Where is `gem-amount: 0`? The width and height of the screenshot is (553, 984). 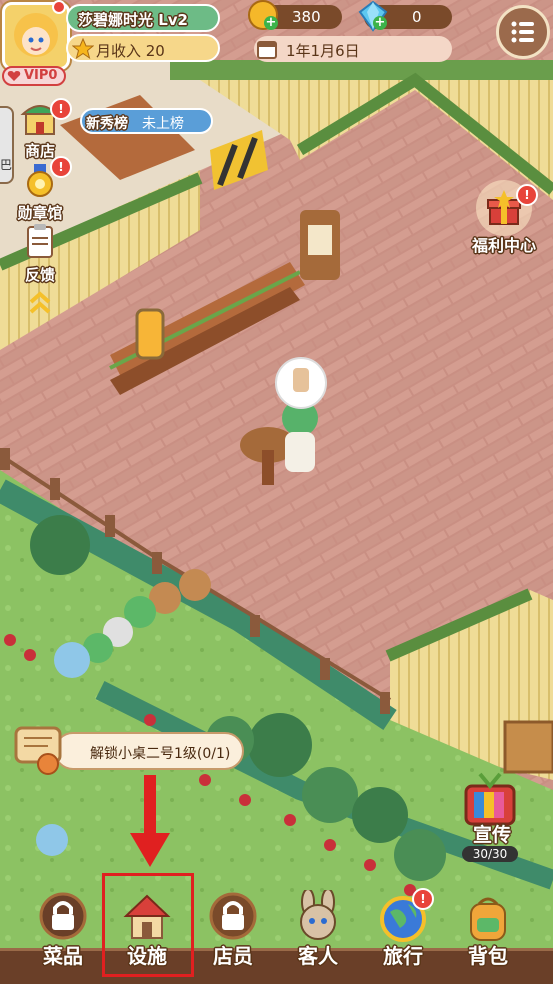
gem-amount: 0 is located at coordinates (417, 17).